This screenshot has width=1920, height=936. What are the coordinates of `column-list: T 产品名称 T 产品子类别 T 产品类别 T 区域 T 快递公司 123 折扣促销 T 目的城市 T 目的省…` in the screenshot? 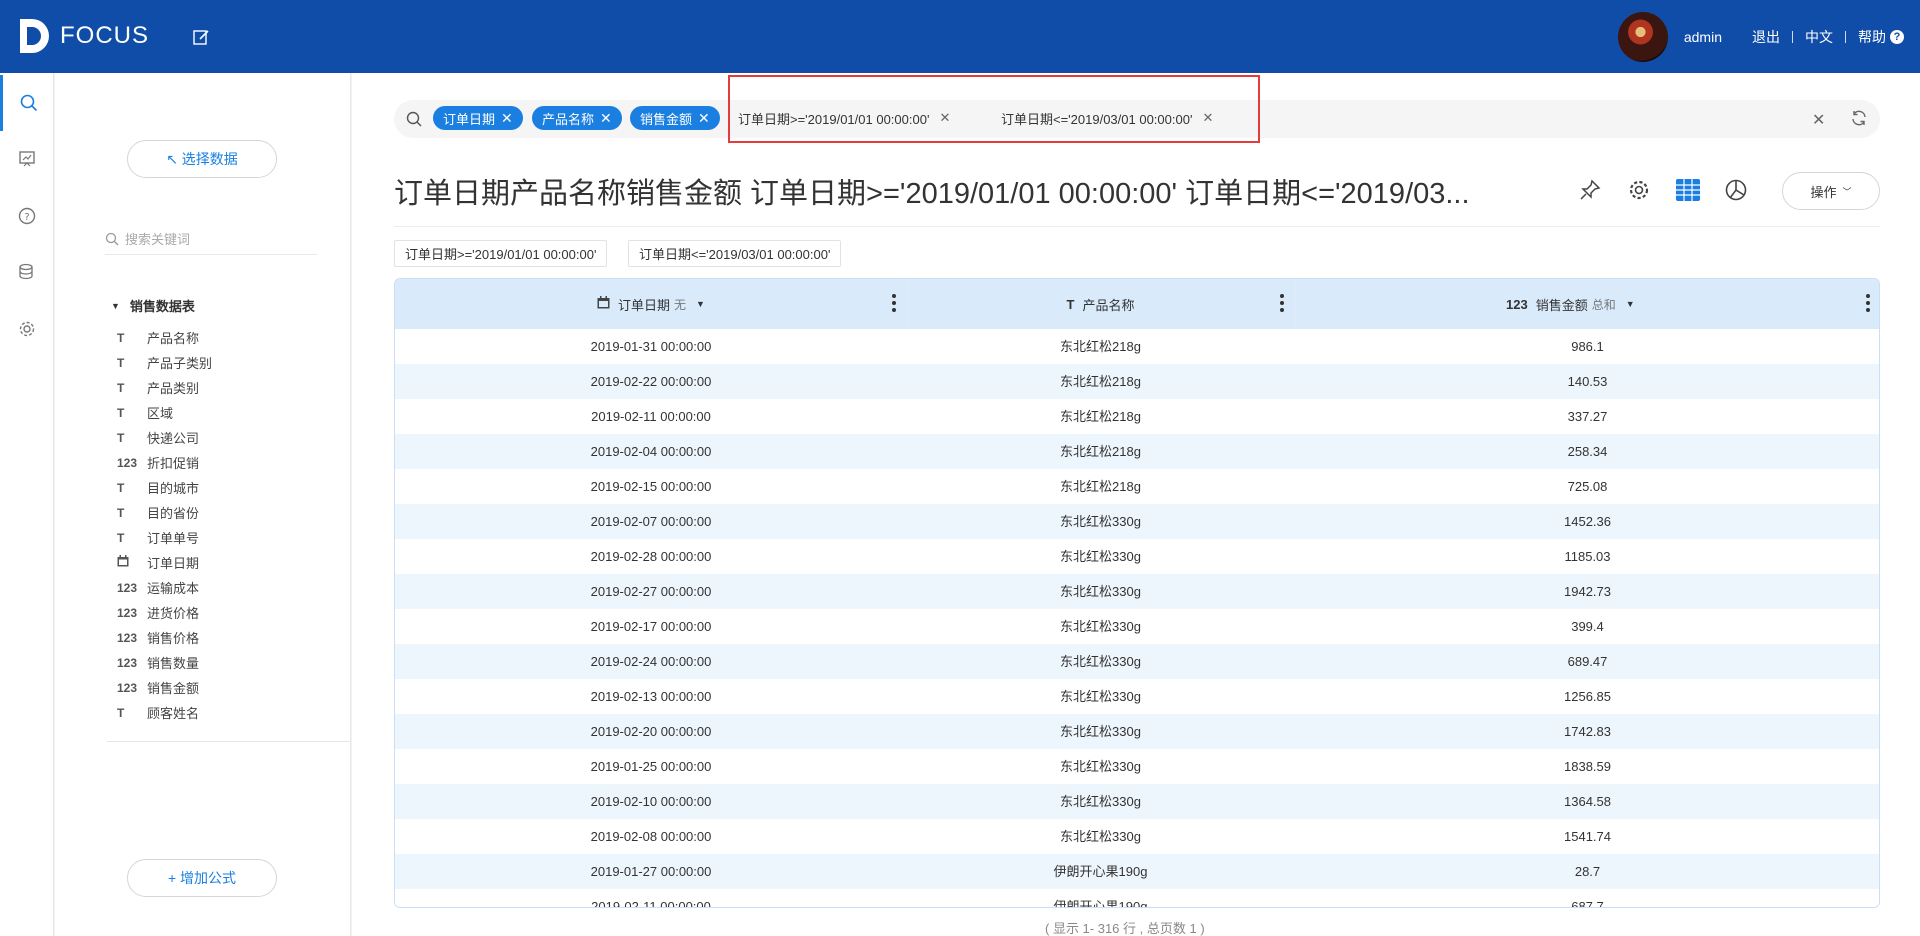 It's located at (164, 525).